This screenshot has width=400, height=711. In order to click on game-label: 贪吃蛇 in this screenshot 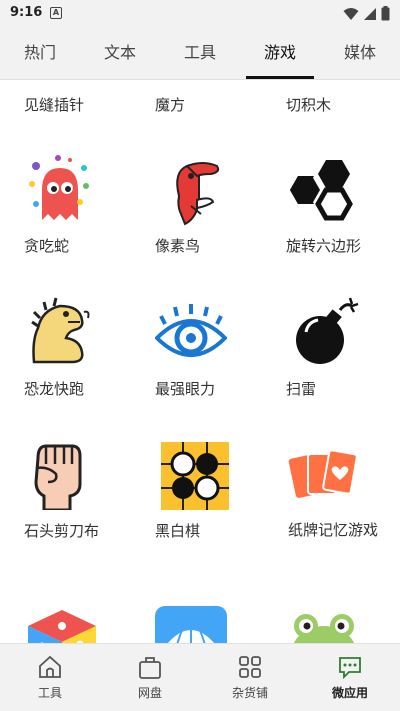, I will do `click(47, 246)`.